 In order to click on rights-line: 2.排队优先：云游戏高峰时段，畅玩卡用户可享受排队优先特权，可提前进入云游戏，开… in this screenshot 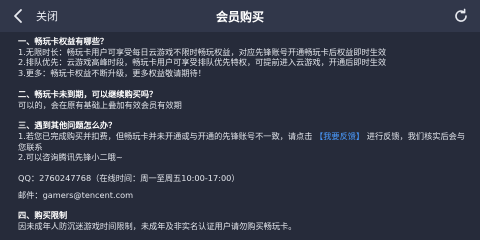, I will do `click(202, 62)`.